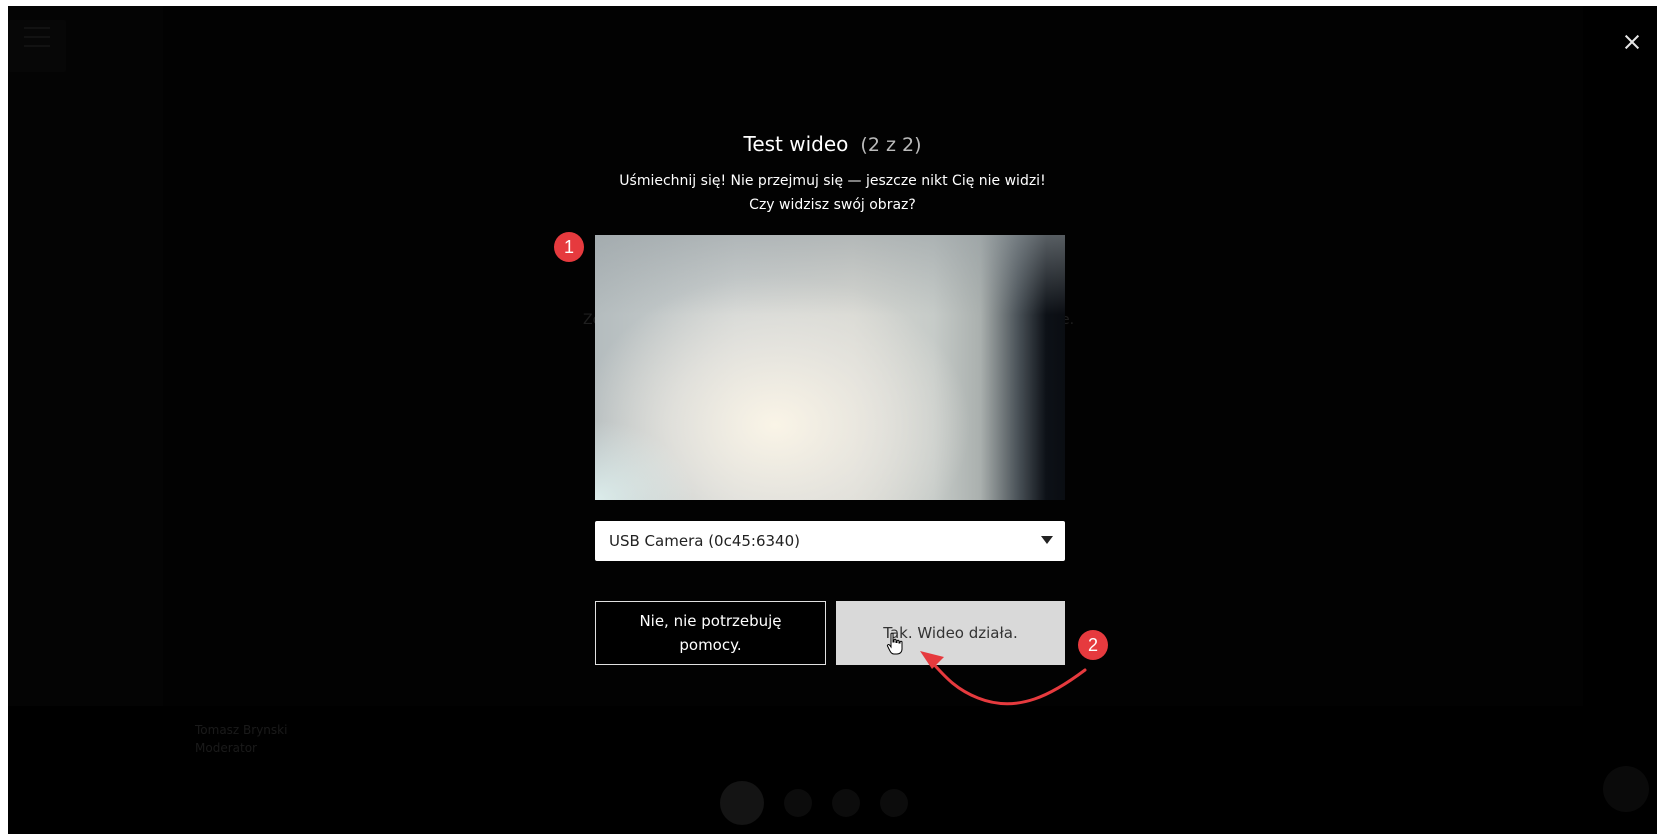  What do you see at coordinates (241, 730) in the screenshot?
I see `participant-name: Tomasz Brynski` at bounding box center [241, 730].